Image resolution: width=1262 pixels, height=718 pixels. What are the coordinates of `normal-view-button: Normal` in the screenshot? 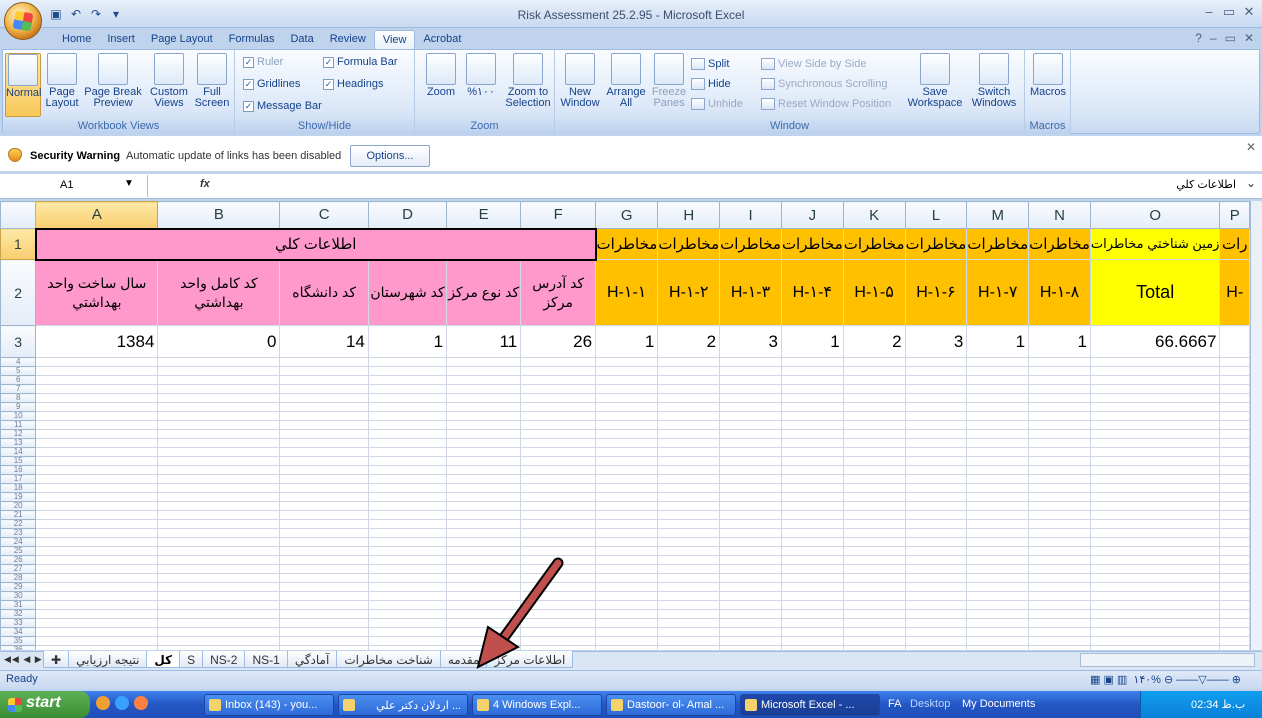 It's located at (23, 85).